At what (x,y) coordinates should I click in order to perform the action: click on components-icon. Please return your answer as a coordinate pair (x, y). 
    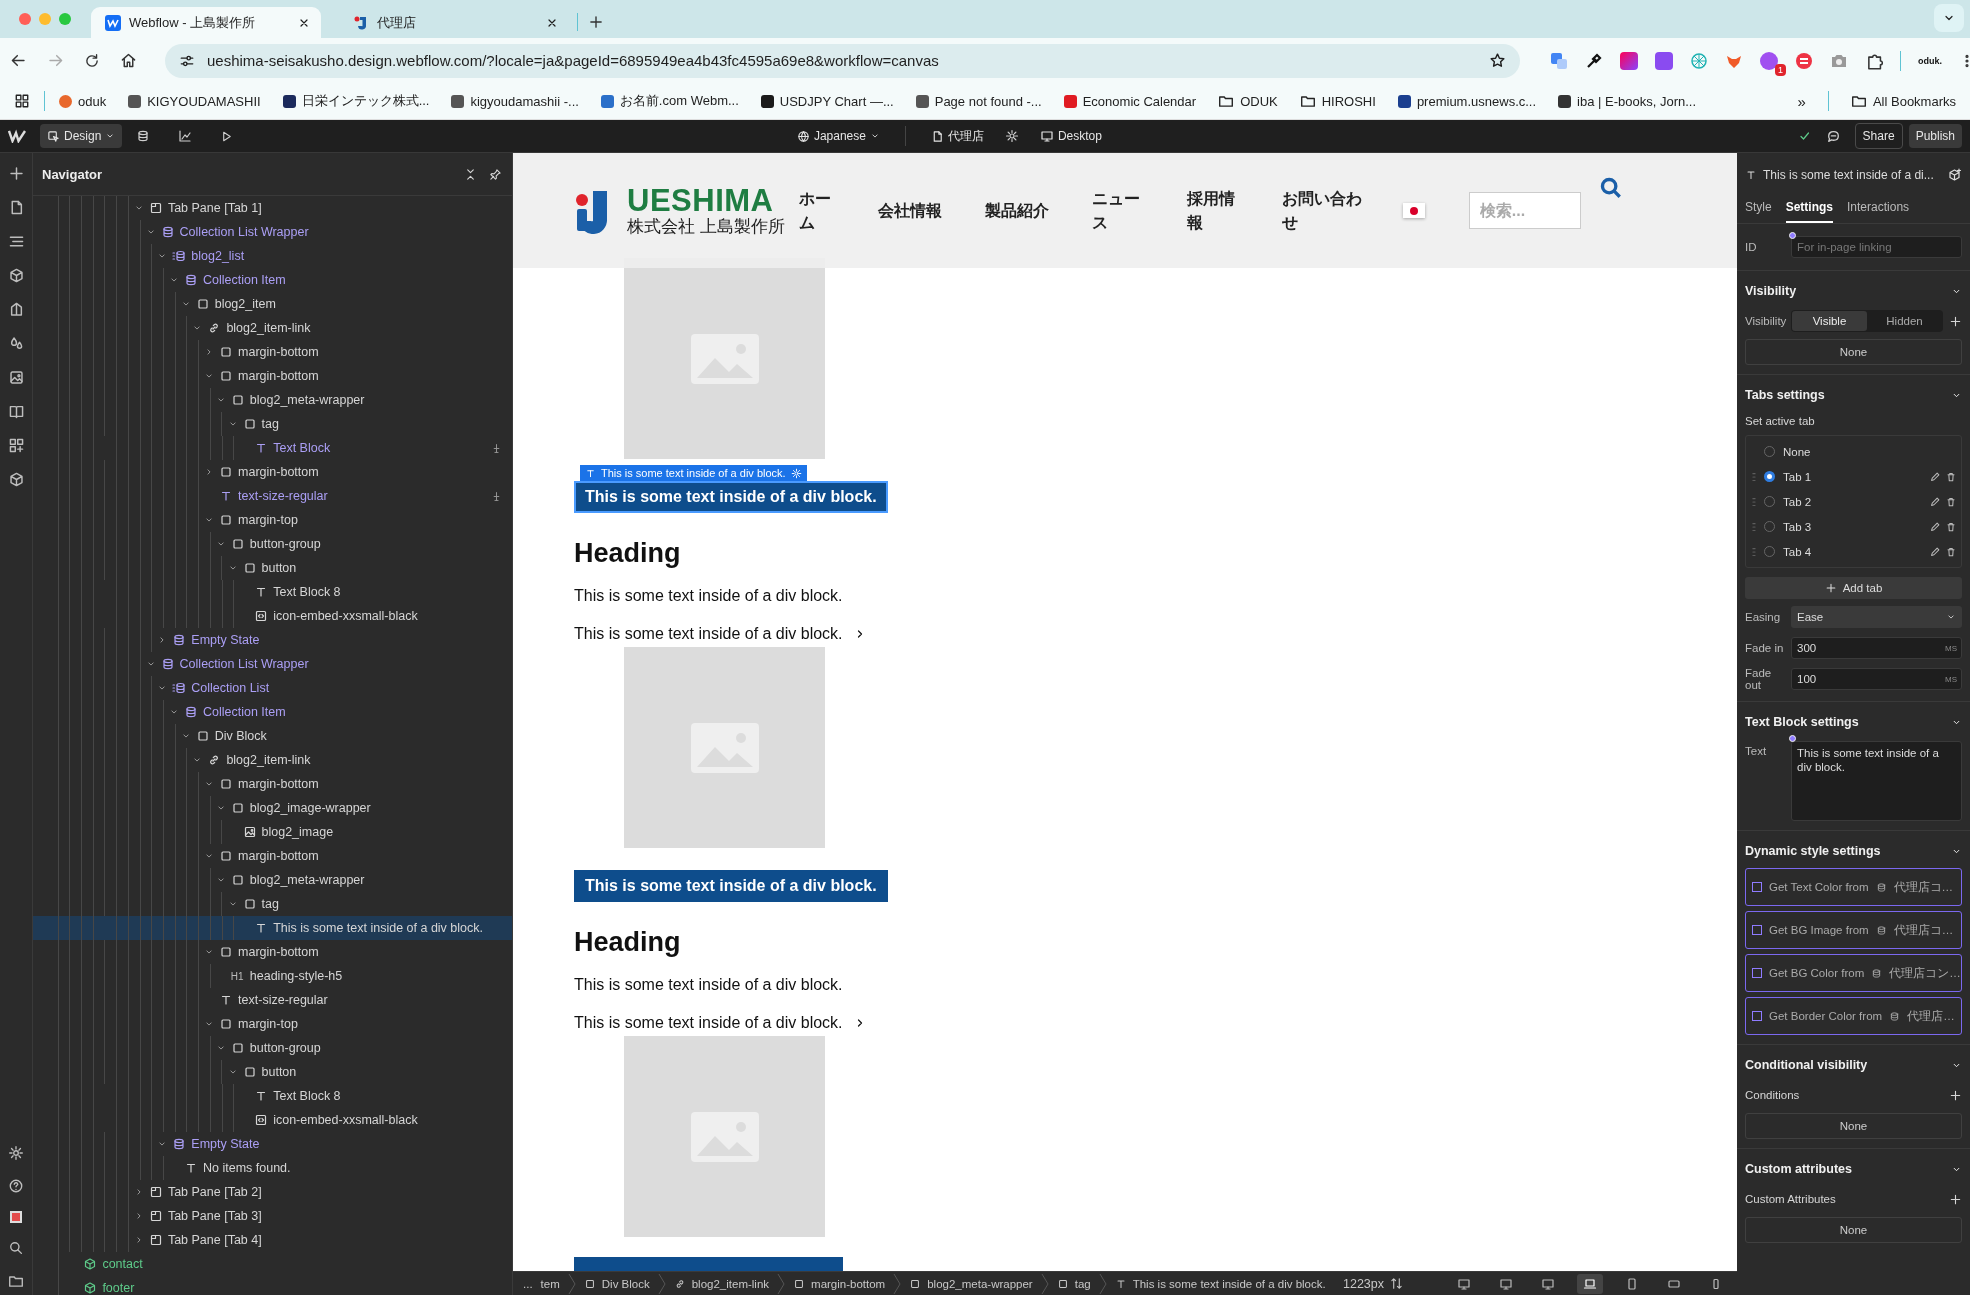
    Looking at the image, I should click on (16, 445).